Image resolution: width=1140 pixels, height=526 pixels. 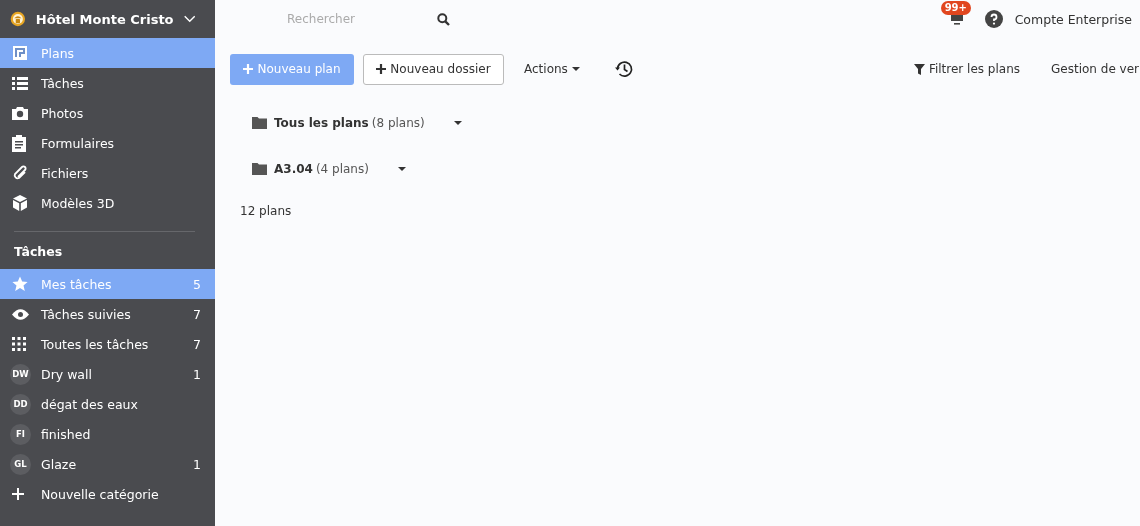 What do you see at coordinates (19, 344) in the screenshot?
I see `grid-icon` at bounding box center [19, 344].